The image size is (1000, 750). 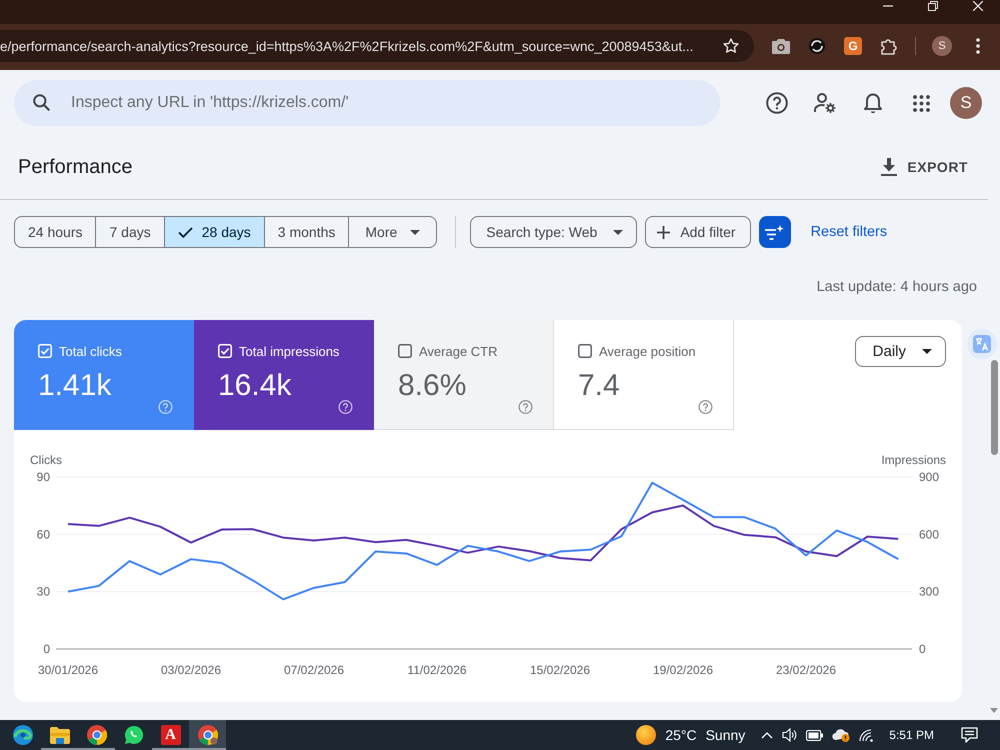 I want to click on loop-icon, so click(x=817, y=46).